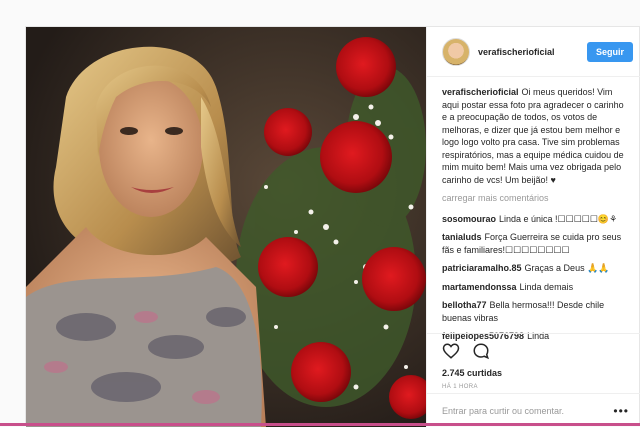 This screenshot has height=427, width=640. Describe the element at coordinates (469, 219) in the screenshot. I see `comment-username: sosomourao` at that location.